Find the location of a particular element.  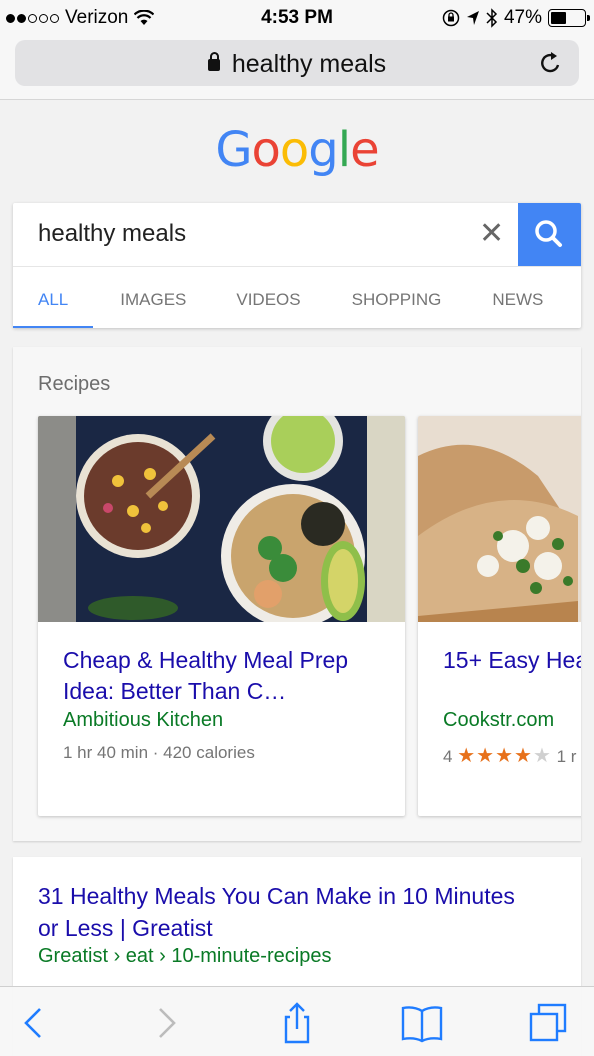

location-icon is located at coordinates (472, 18).